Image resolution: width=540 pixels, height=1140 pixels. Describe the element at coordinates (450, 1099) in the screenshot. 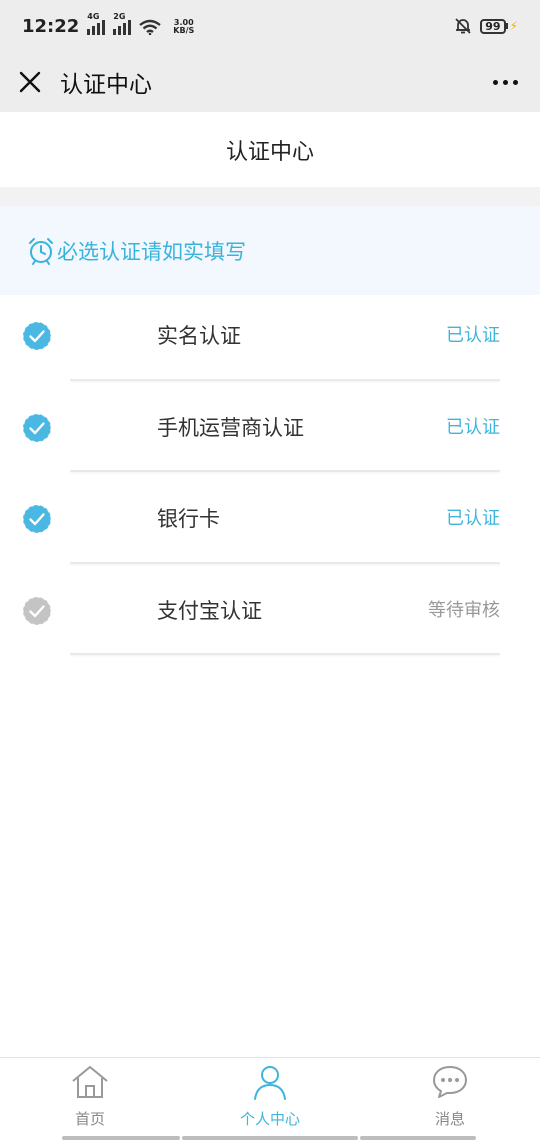

I see `tab-messages: 消息` at that location.